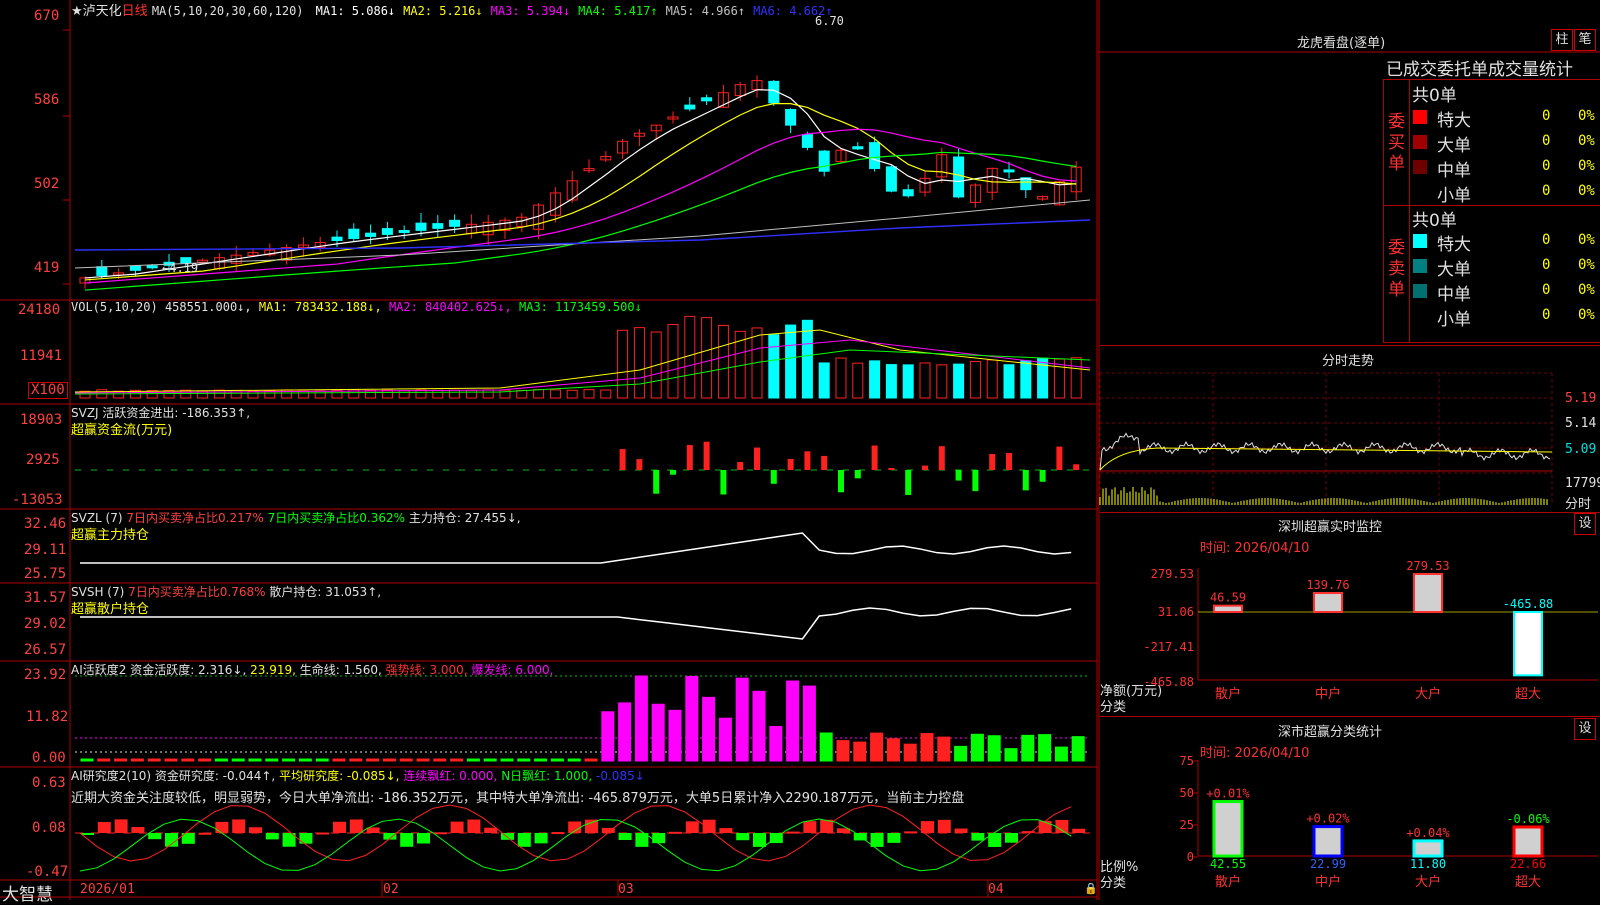 The height and width of the screenshot is (905, 1600). Describe the element at coordinates (1176, 612) in the screenshot. I see `monitor-ytick: 31.06` at that location.